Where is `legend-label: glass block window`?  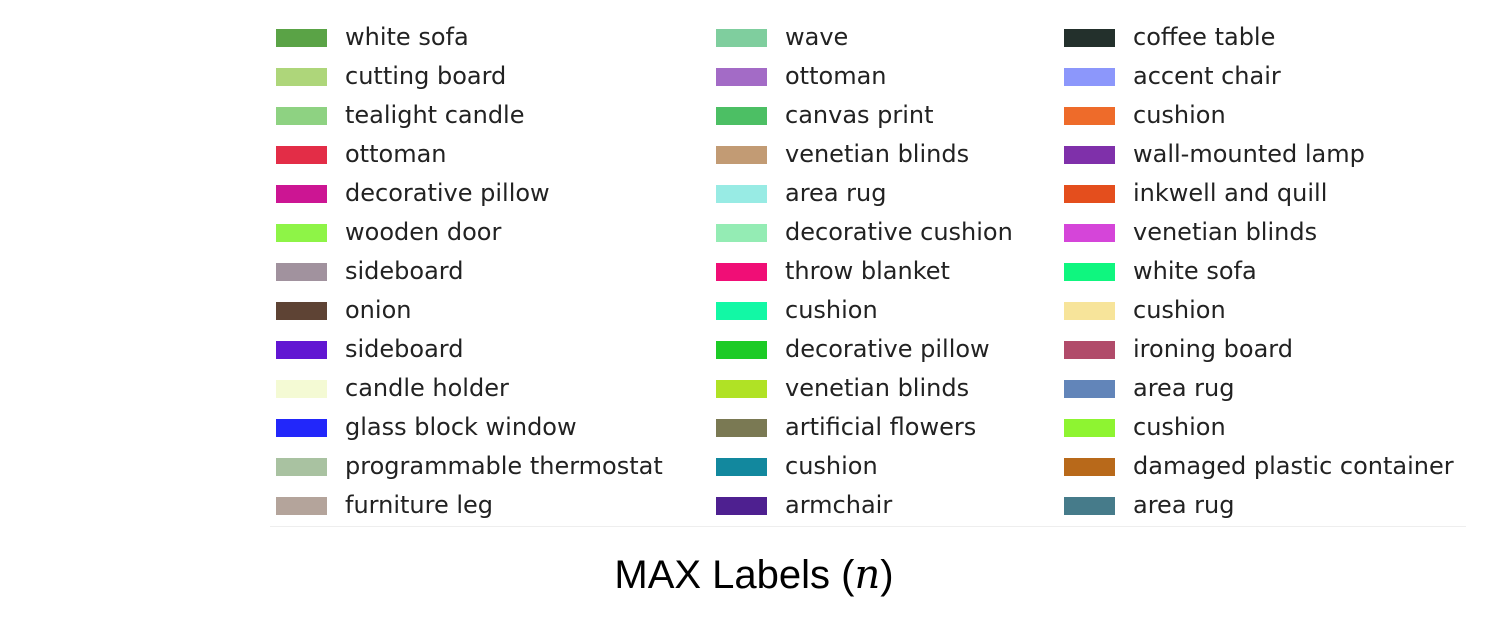
legend-label: glass block window is located at coordinates (461, 427).